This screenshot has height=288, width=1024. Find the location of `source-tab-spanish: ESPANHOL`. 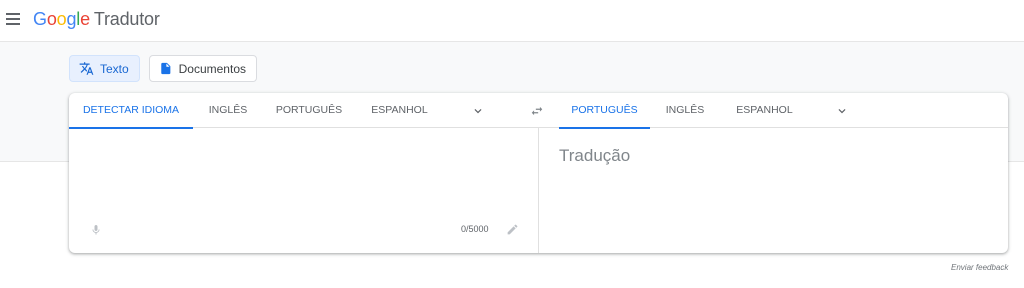

source-tab-spanish: ESPANHOL is located at coordinates (399, 110).